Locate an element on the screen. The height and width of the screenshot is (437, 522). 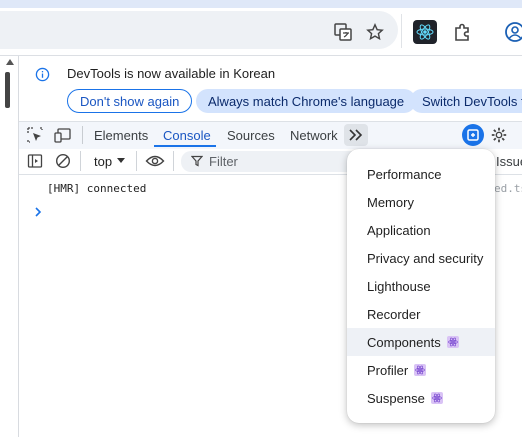
menu-item-application: Application is located at coordinates (421, 230).